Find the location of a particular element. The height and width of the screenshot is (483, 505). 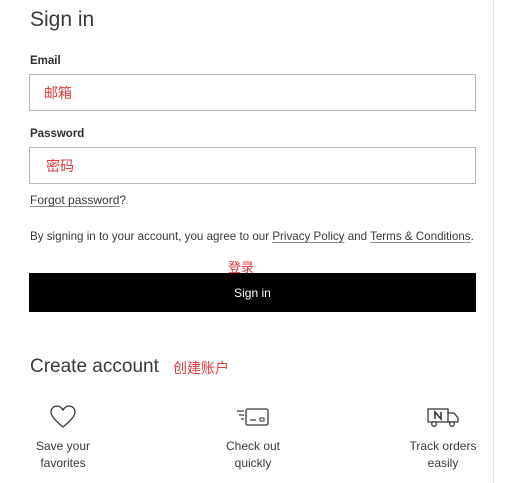

email-annotation: 邮箱 is located at coordinates (58, 93).